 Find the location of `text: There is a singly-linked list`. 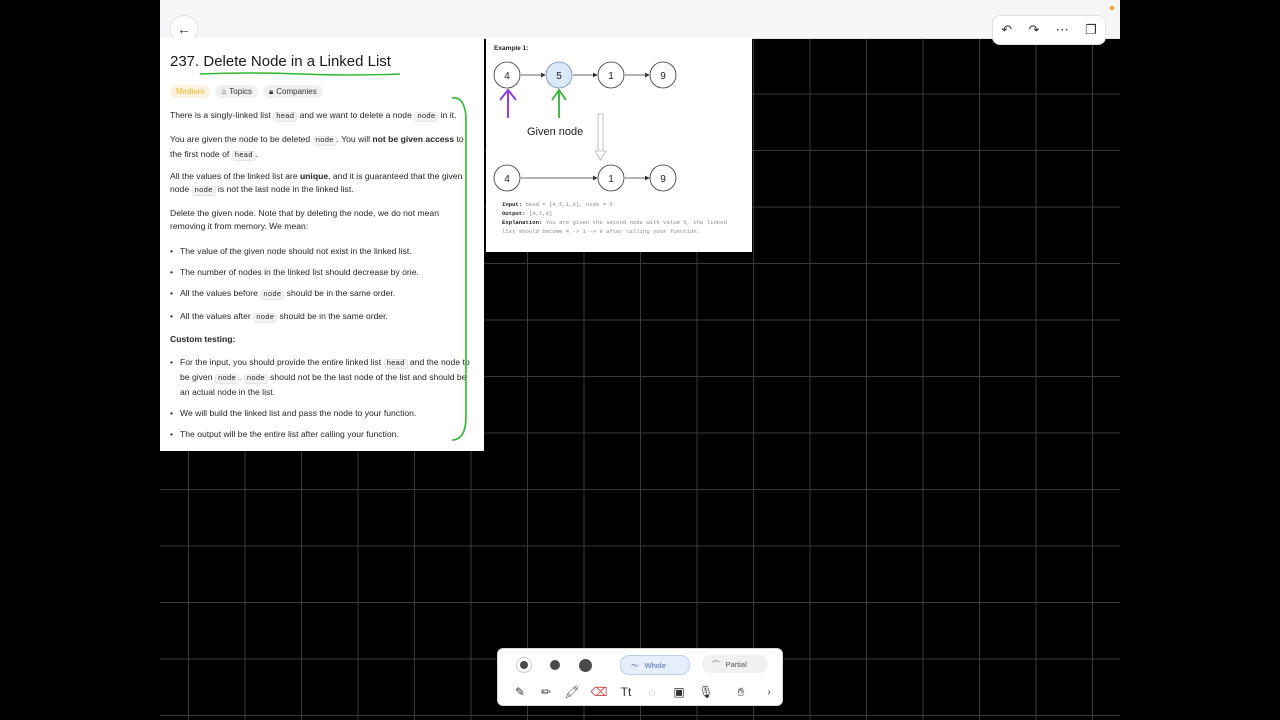

text: There is a singly-linked list is located at coordinates (222, 115).